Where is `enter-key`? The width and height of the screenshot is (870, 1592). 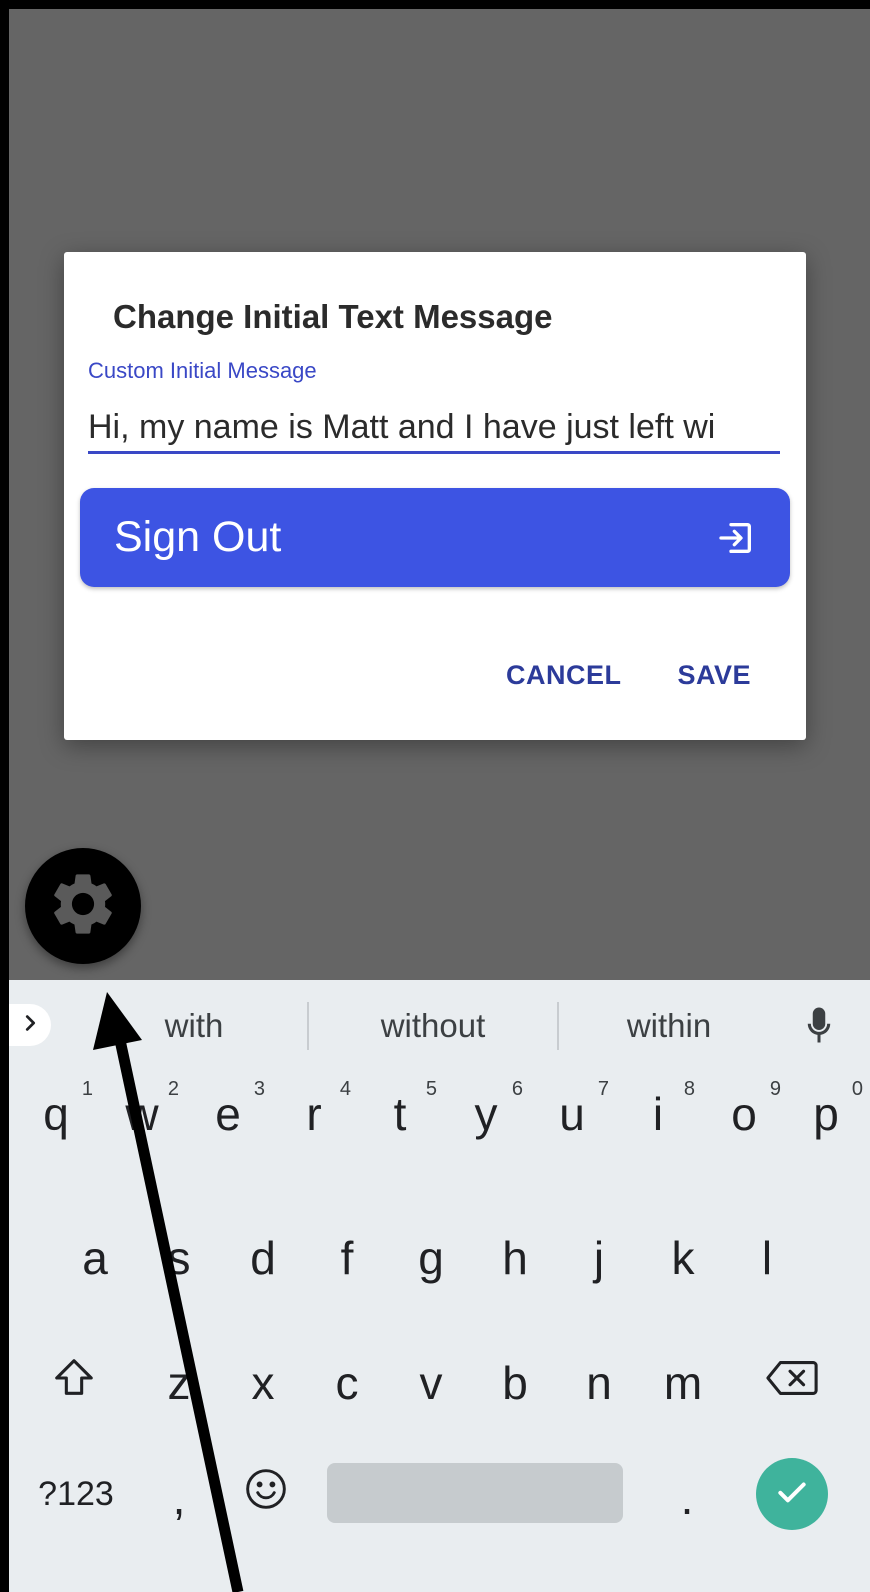
enter-key is located at coordinates (792, 1494).